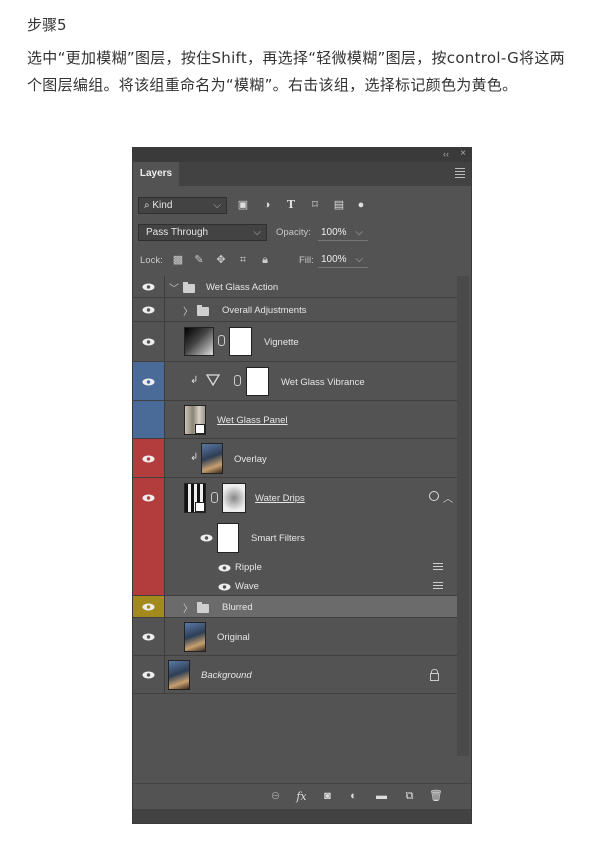 The height and width of the screenshot is (864, 600). What do you see at coordinates (463, 153) in the screenshot?
I see `close-icon: ×` at bounding box center [463, 153].